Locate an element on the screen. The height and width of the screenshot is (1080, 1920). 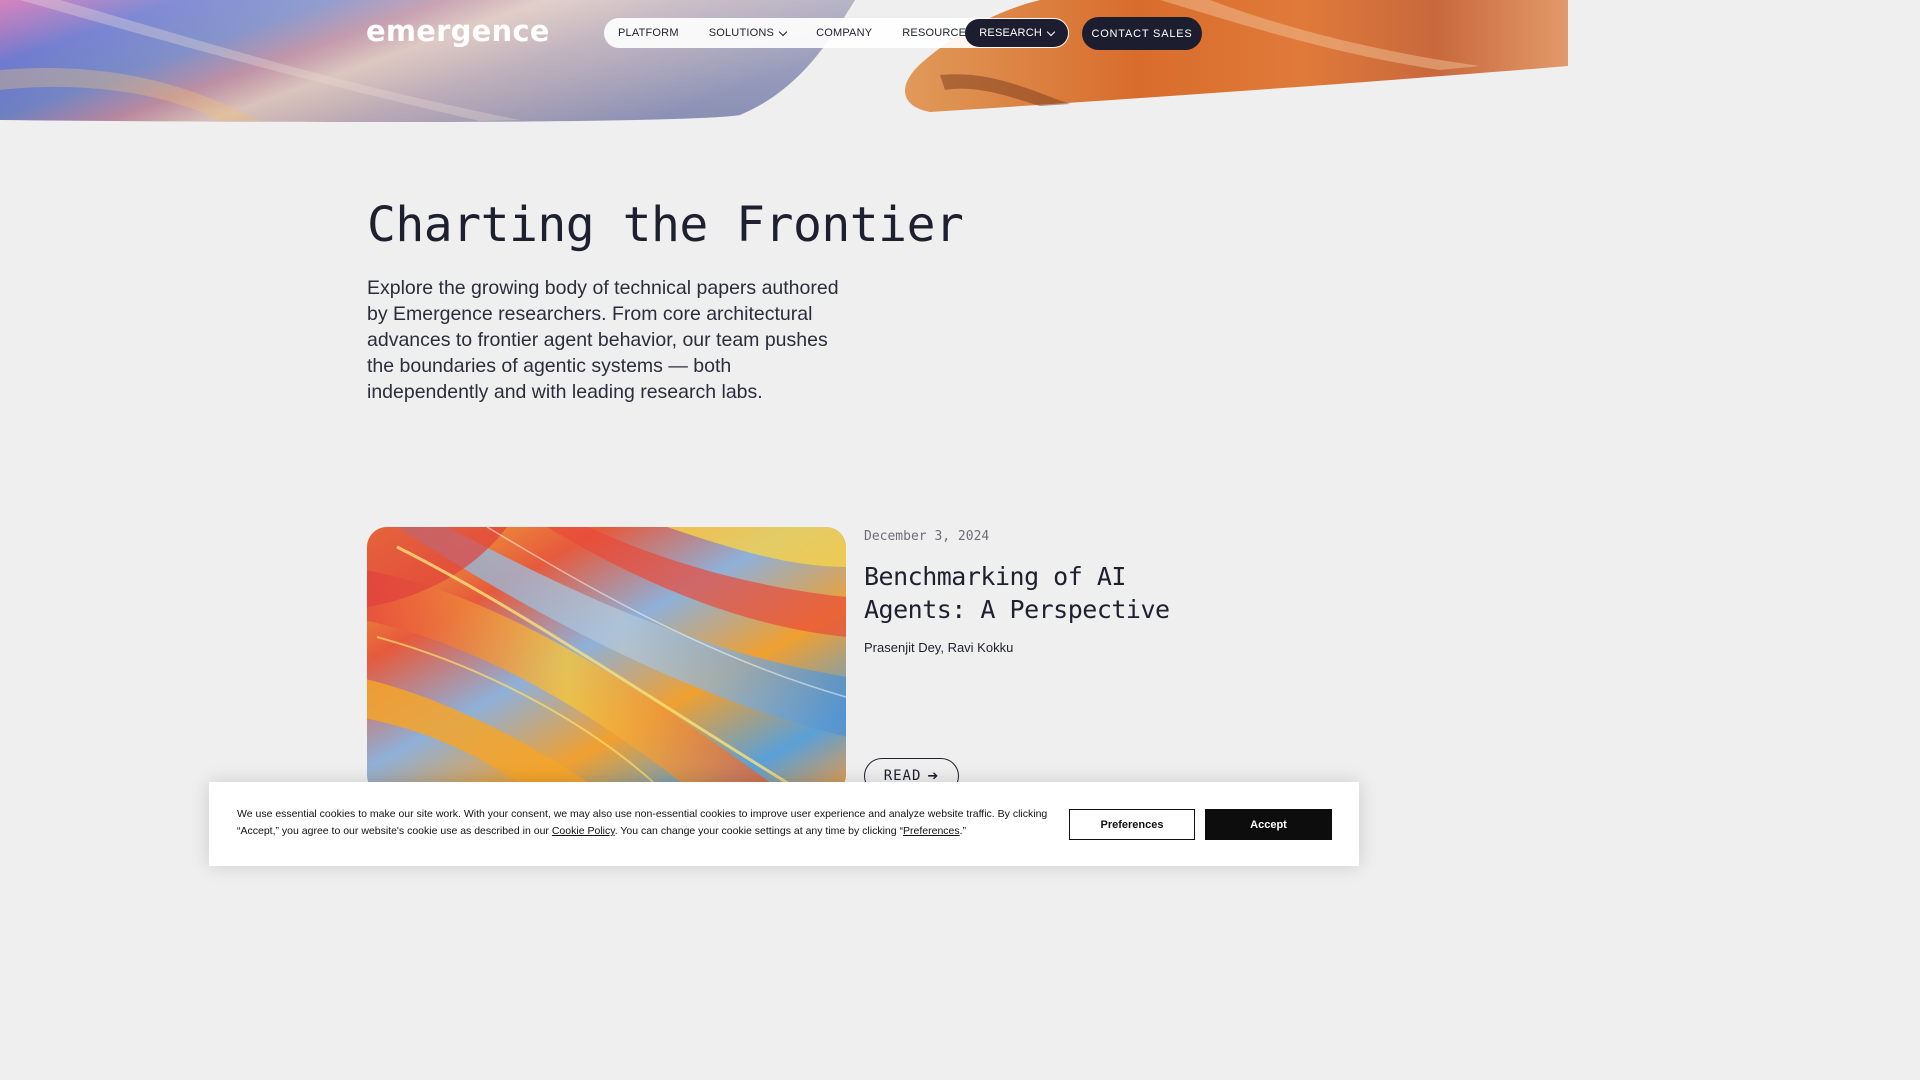
nav-item-platform: PLATFORM is located at coordinates (648, 33).